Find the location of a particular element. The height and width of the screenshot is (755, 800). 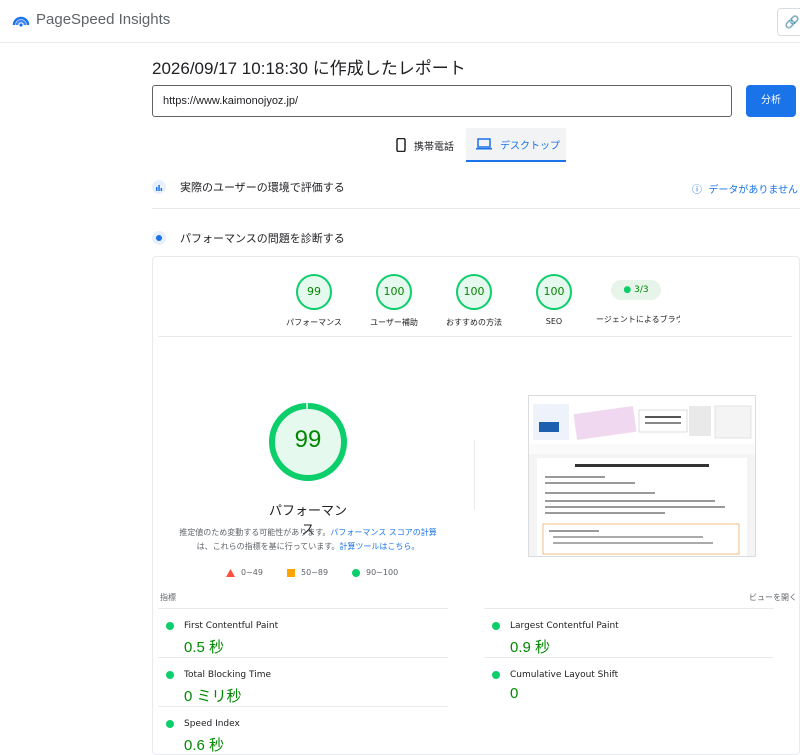

app-title: PageSpeed Insights is located at coordinates (103, 19).